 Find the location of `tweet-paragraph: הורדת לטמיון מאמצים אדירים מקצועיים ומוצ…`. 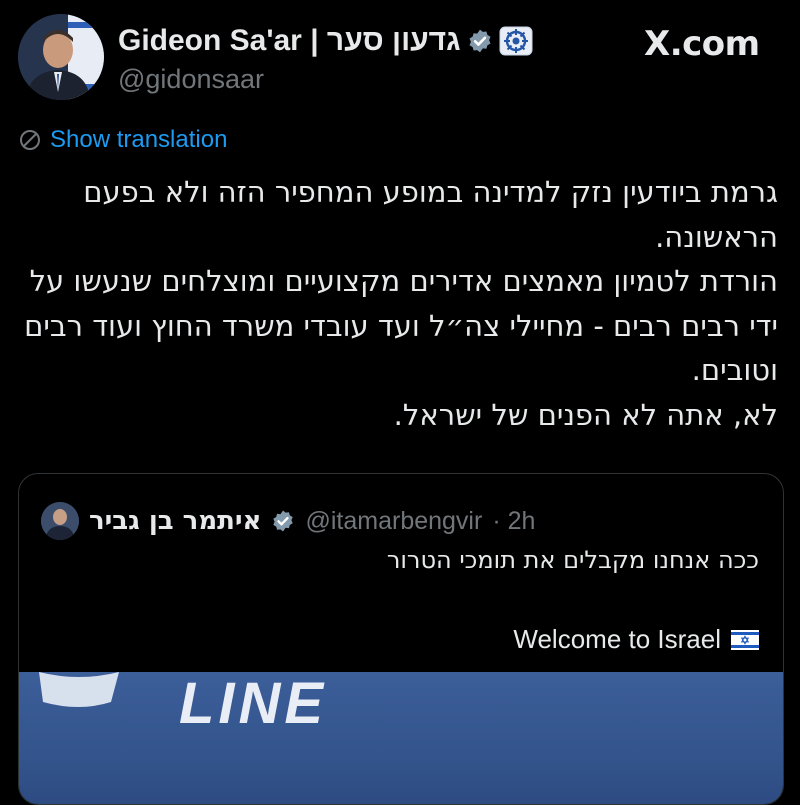

tweet-paragraph: הורדת לטמיון מאמצים אדירים מקצועיים ומוצ… is located at coordinates (401, 325).